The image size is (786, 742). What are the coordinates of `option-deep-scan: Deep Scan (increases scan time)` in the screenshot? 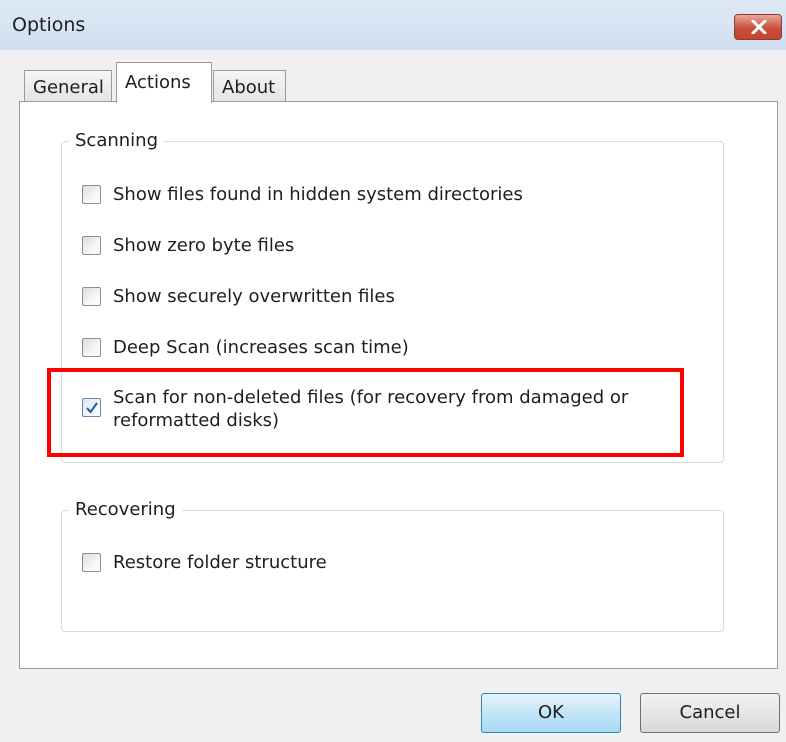 It's located at (387, 347).